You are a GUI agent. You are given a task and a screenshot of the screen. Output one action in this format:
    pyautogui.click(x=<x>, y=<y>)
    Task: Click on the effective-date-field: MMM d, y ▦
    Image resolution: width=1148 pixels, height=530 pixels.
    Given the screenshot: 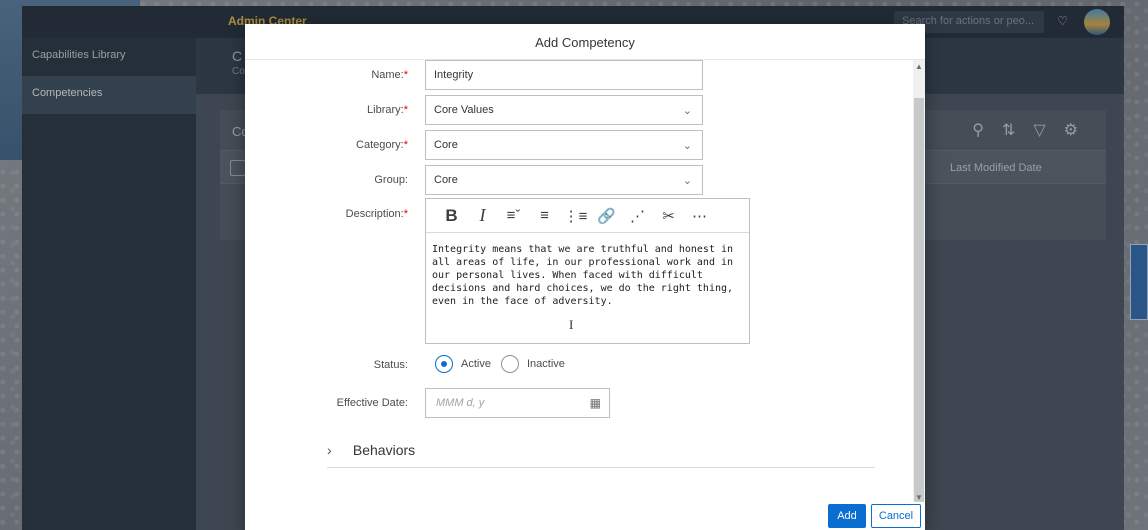 What is the action you would take?
    pyautogui.click(x=517, y=403)
    